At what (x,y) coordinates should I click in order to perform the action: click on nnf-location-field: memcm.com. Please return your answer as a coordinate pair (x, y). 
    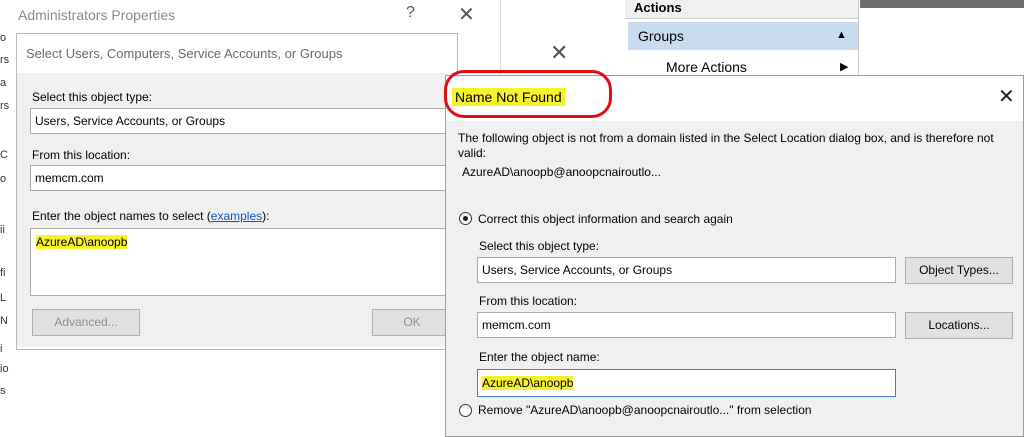
    Looking at the image, I should click on (686, 325).